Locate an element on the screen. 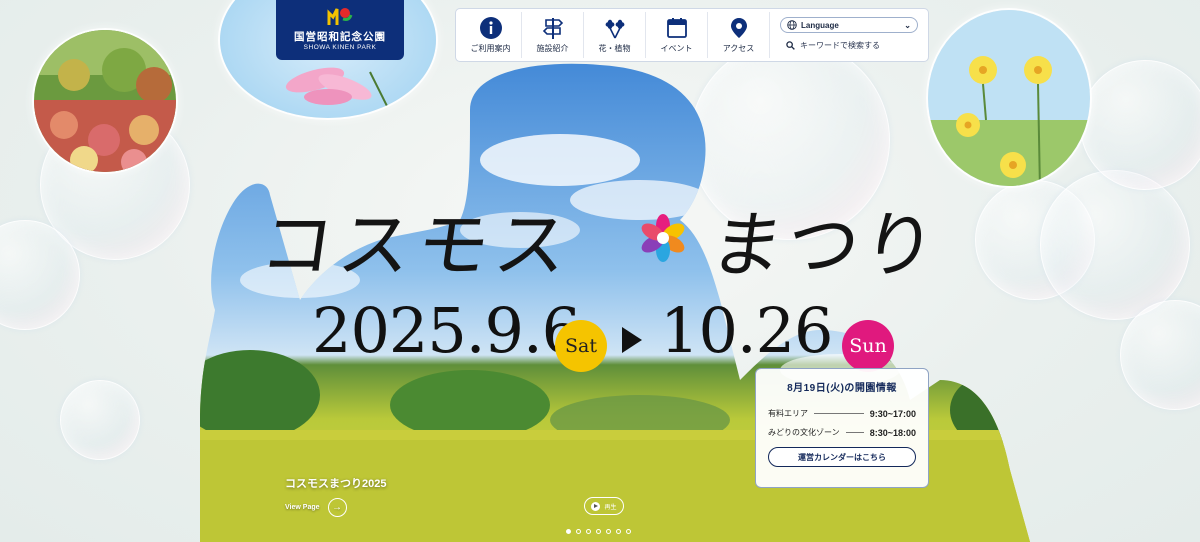  calendar-icon is located at coordinates (676, 28).